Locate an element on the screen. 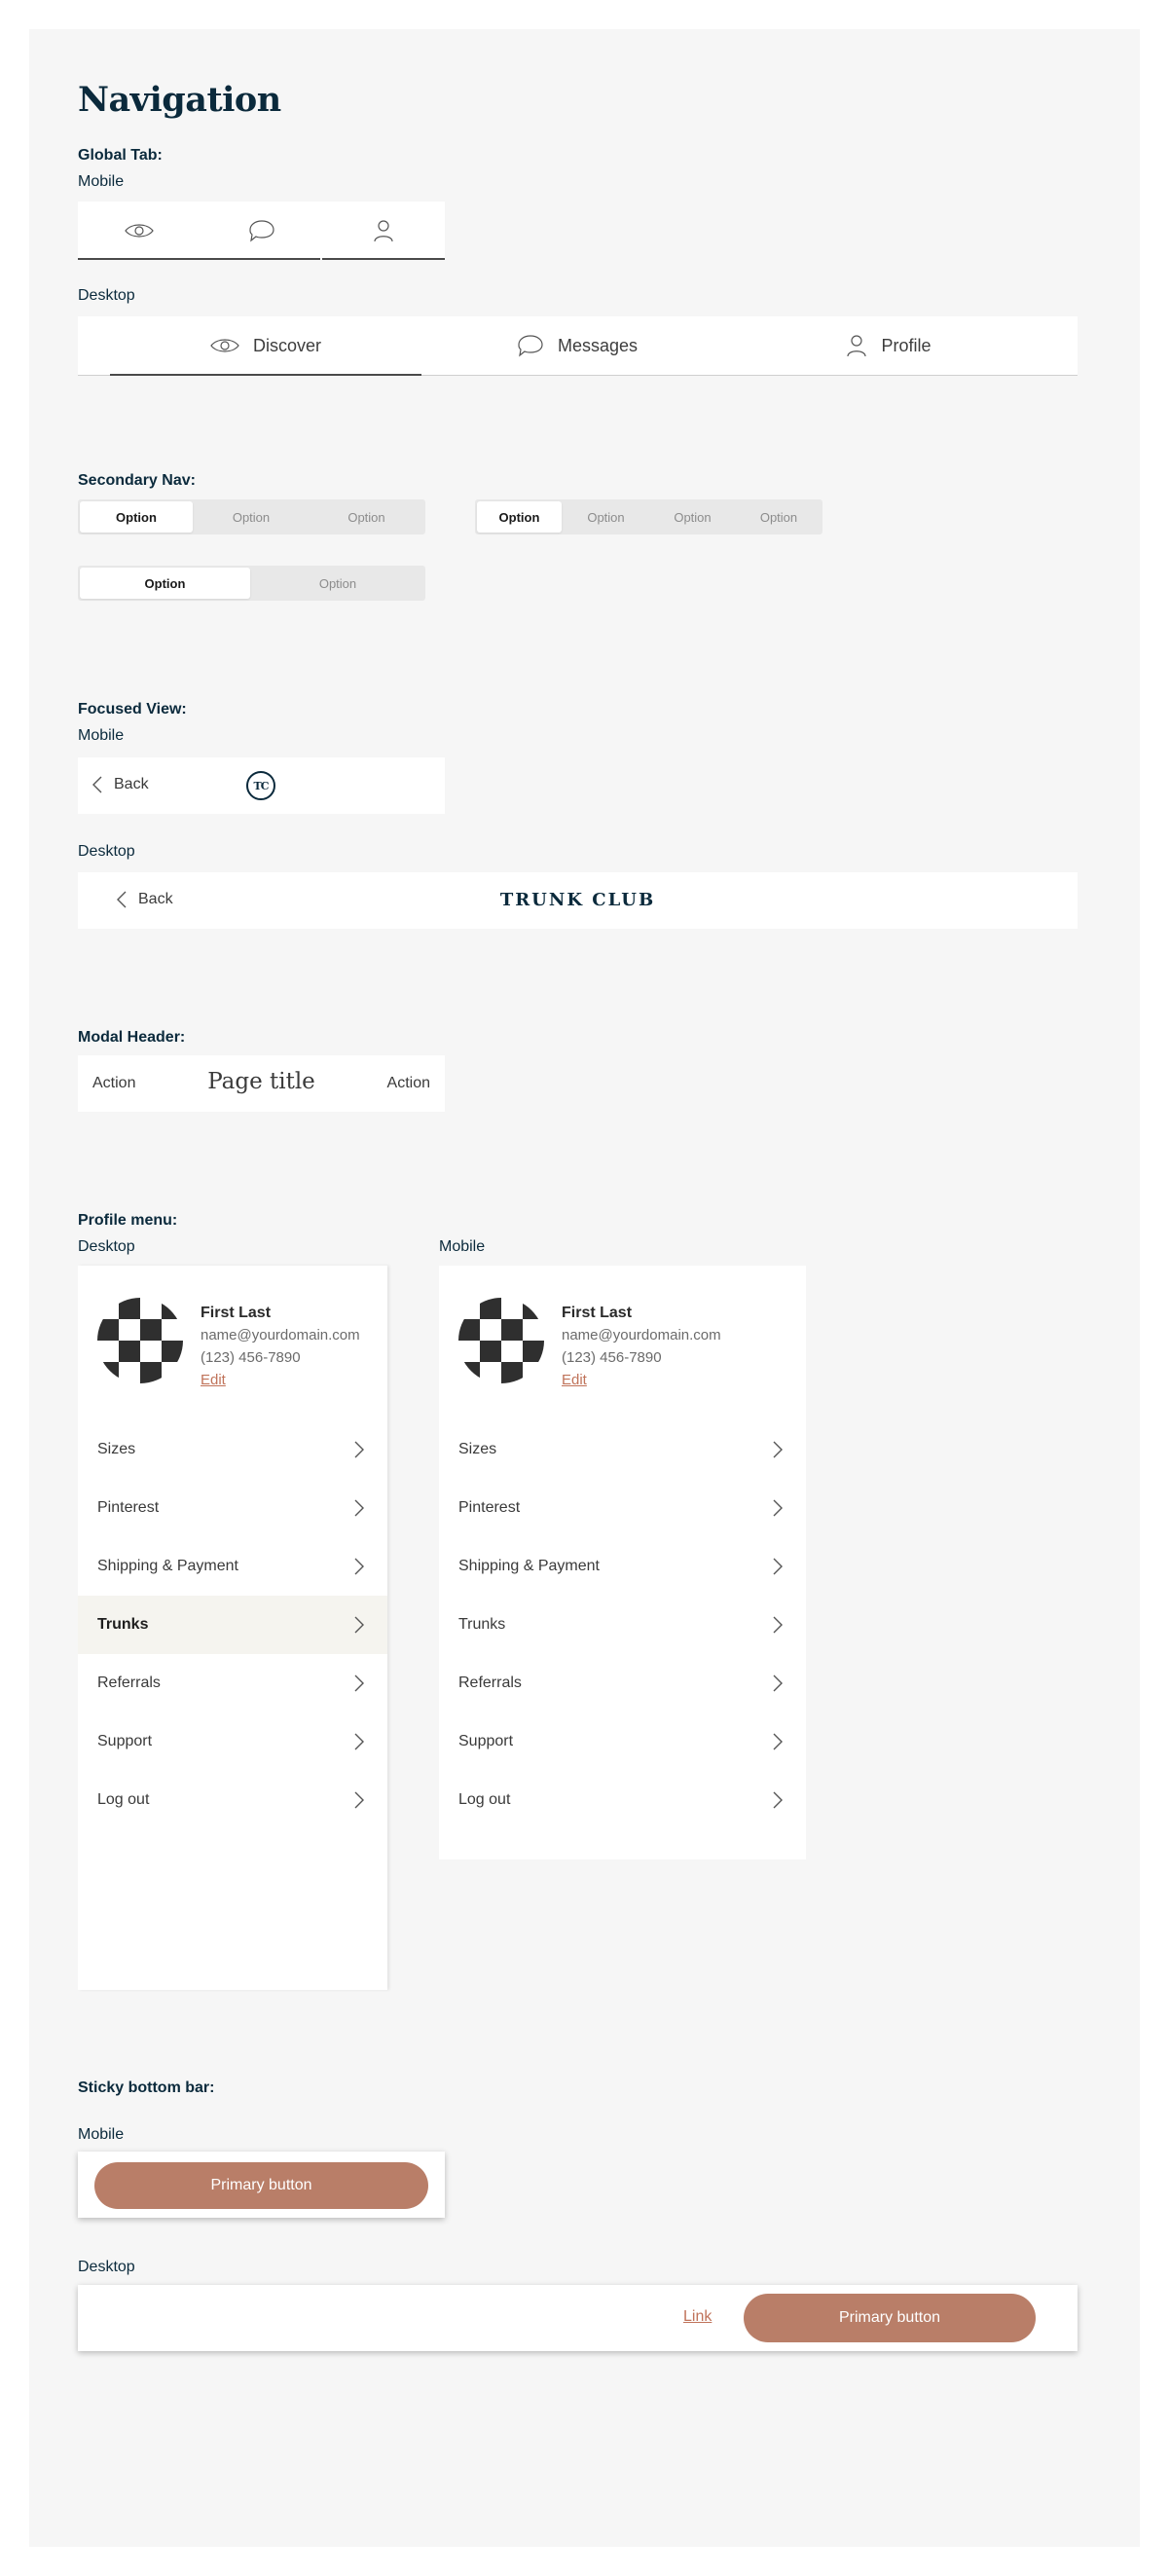 The height and width of the screenshot is (2576, 1169). chevron-left-icon is located at coordinates (97, 784).